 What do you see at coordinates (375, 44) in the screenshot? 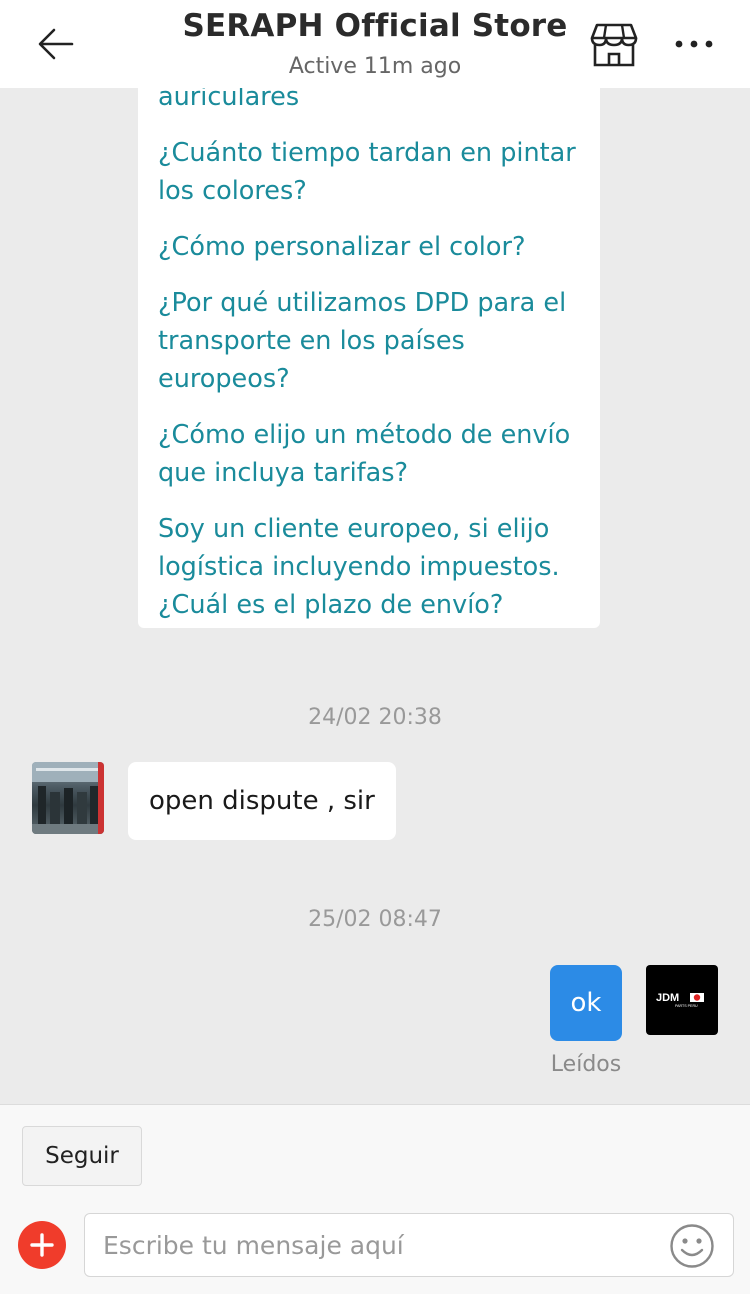
I see `chat-header: SERAPH Official Store Active 11m ago` at bounding box center [375, 44].